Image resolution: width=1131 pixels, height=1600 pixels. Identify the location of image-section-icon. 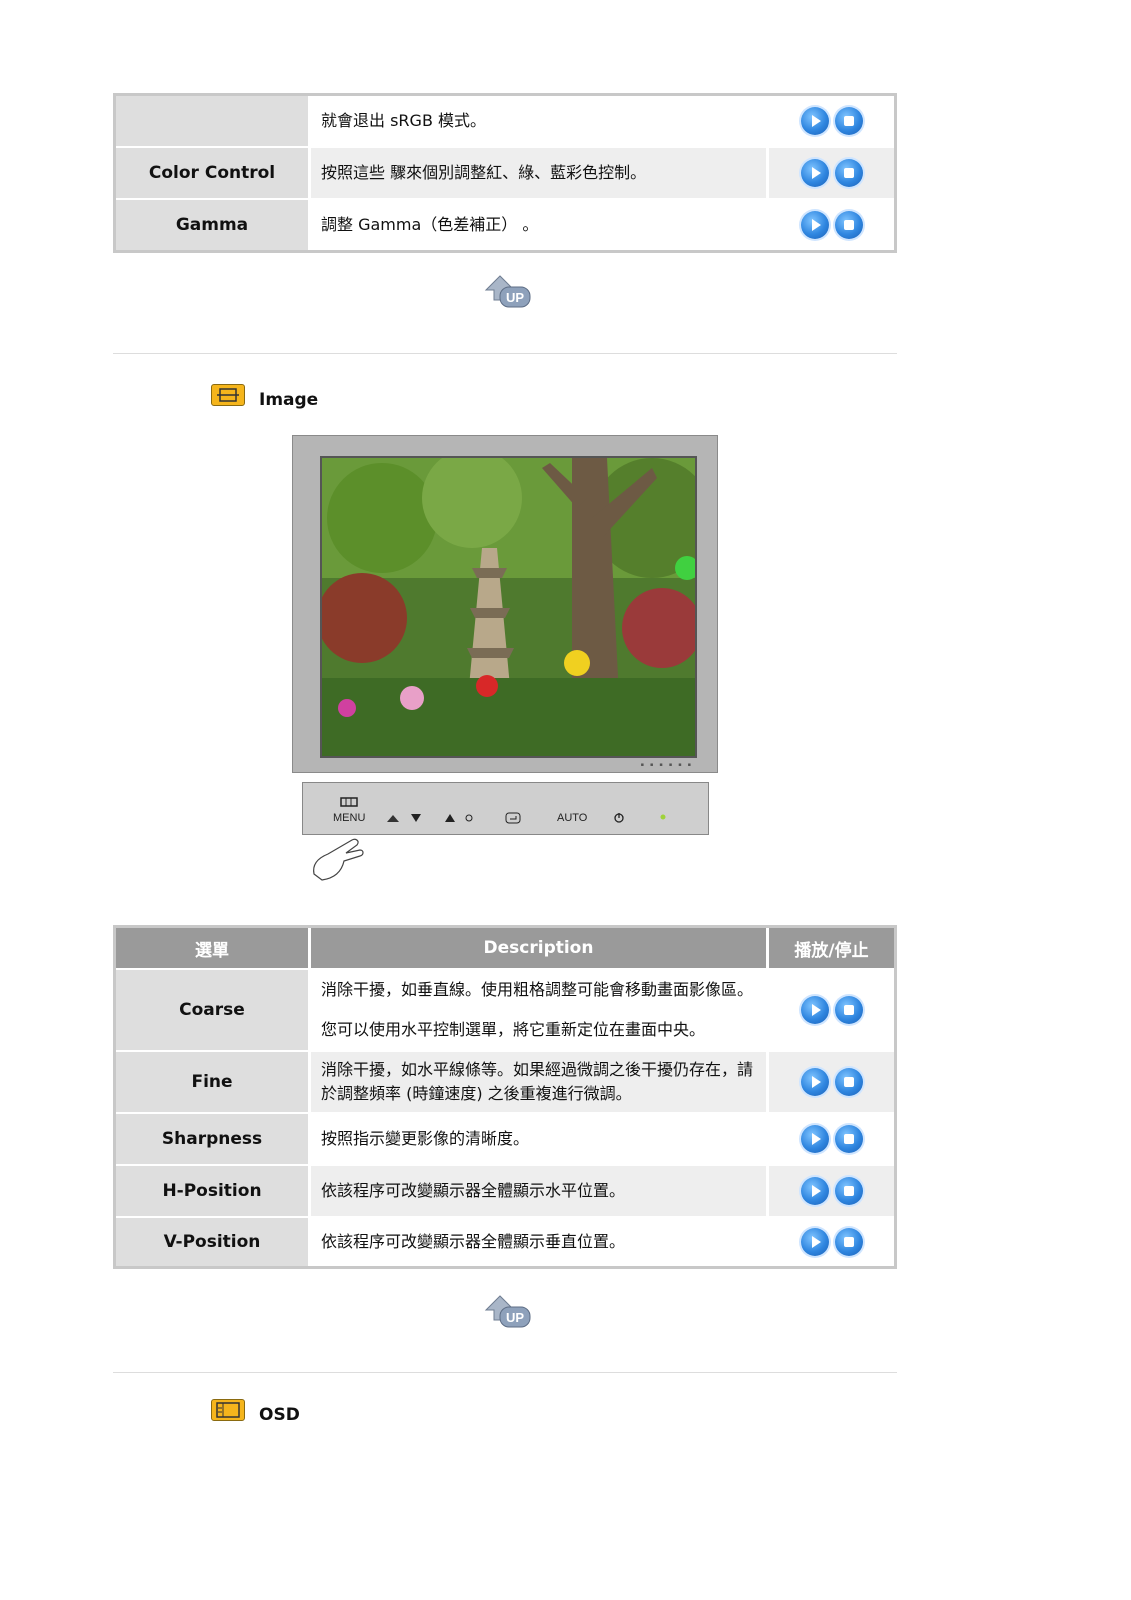
(228, 395).